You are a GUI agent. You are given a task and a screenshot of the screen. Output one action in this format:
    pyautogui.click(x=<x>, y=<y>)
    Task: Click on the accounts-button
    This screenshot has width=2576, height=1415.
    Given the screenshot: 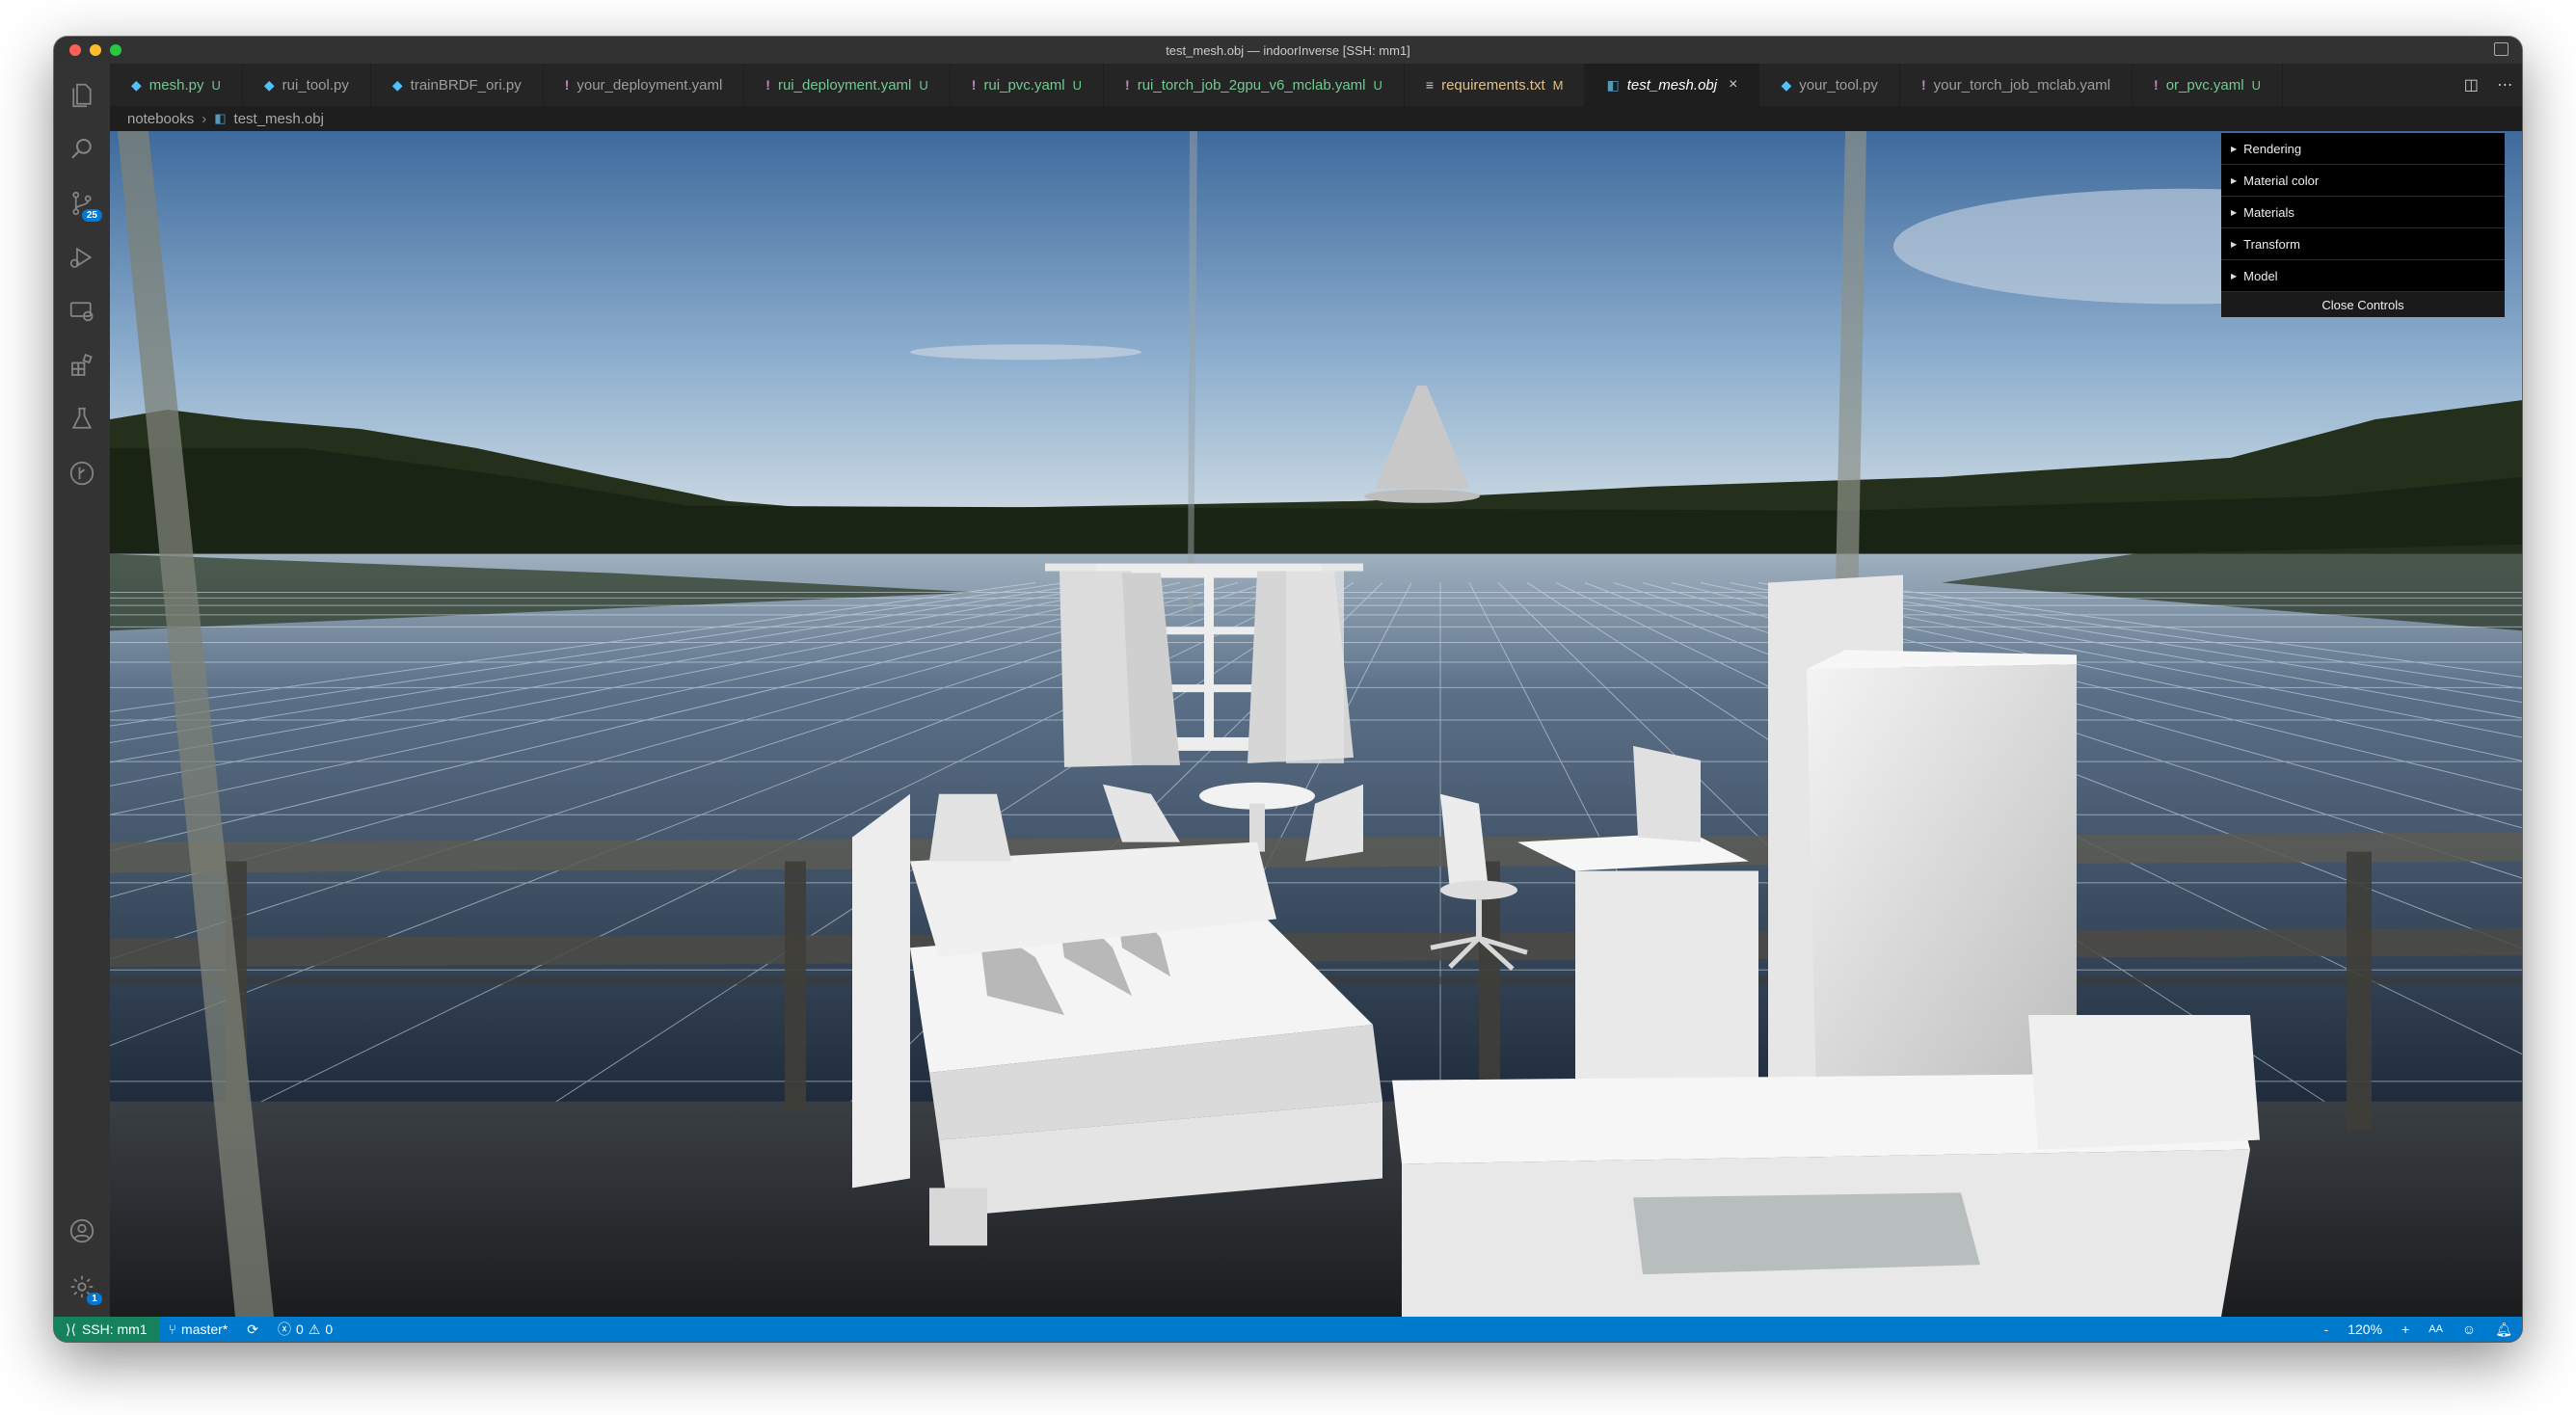 What is the action you would take?
    pyautogui.click(x=82, y=1231)
    